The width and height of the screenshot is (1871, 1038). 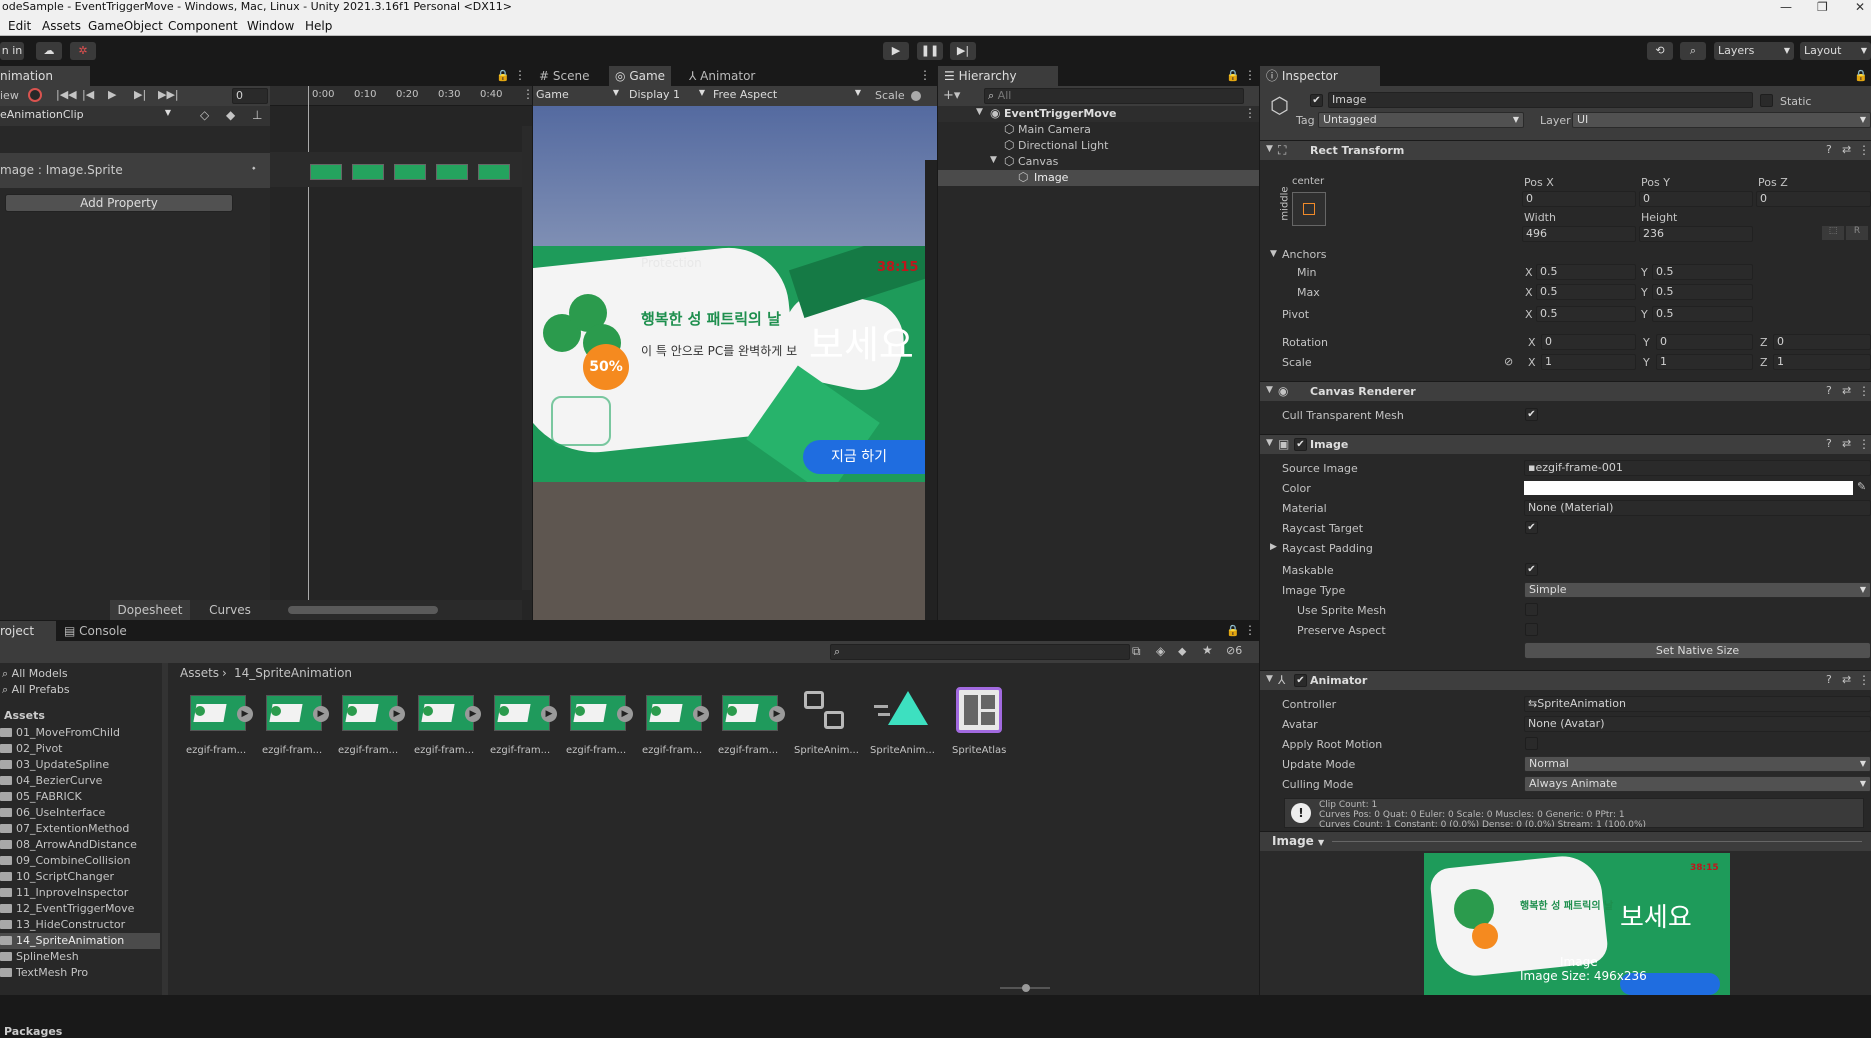 What do you see at coordinates (1697, 784) in the screenshot?
I see `culling-mode-dropdown: Always Animate ▼` at bounding box center [1697, 784].